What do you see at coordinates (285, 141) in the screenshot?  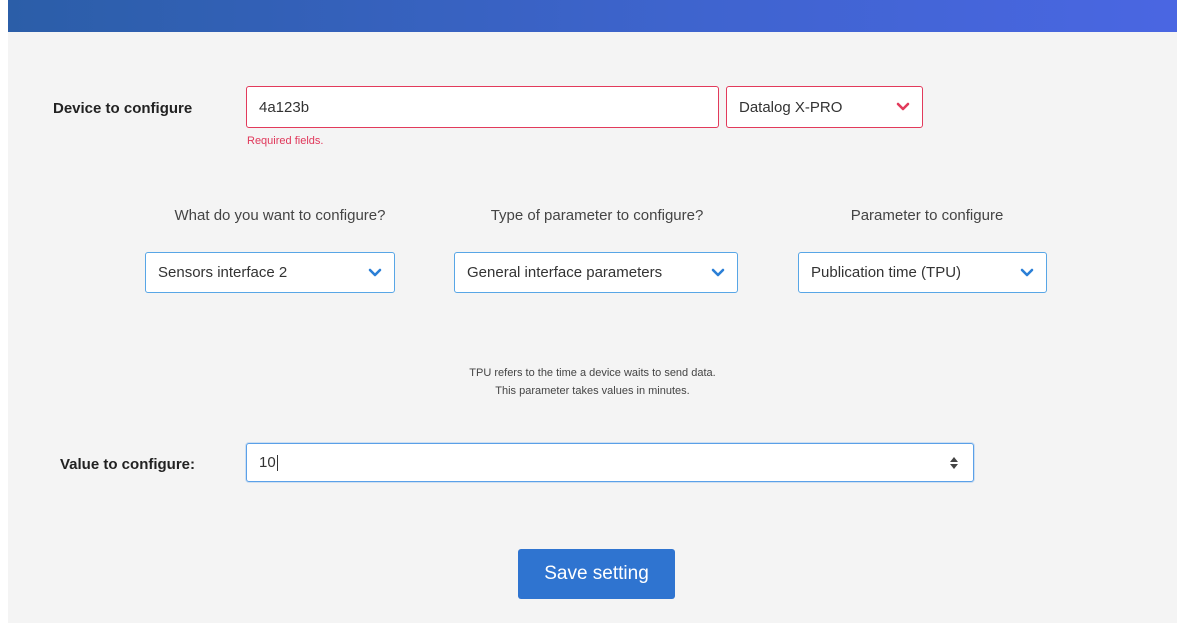 I see `required-error: Required fields.` at bounding box center [285, 141].